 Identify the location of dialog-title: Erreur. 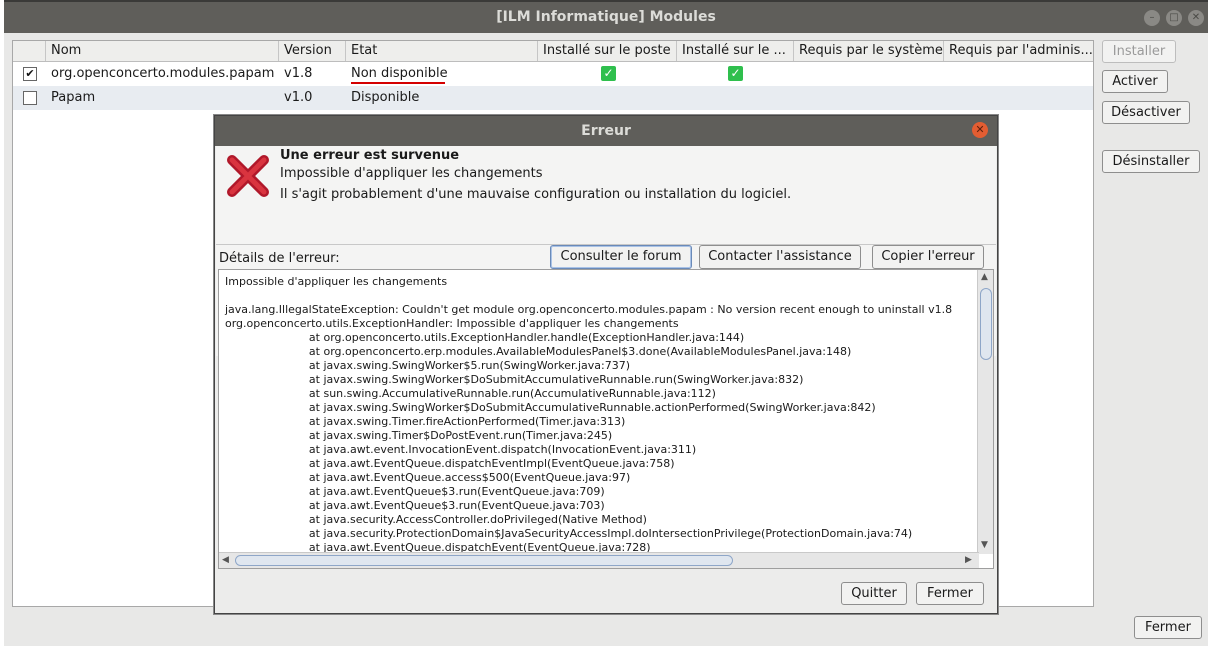
(606, 131).